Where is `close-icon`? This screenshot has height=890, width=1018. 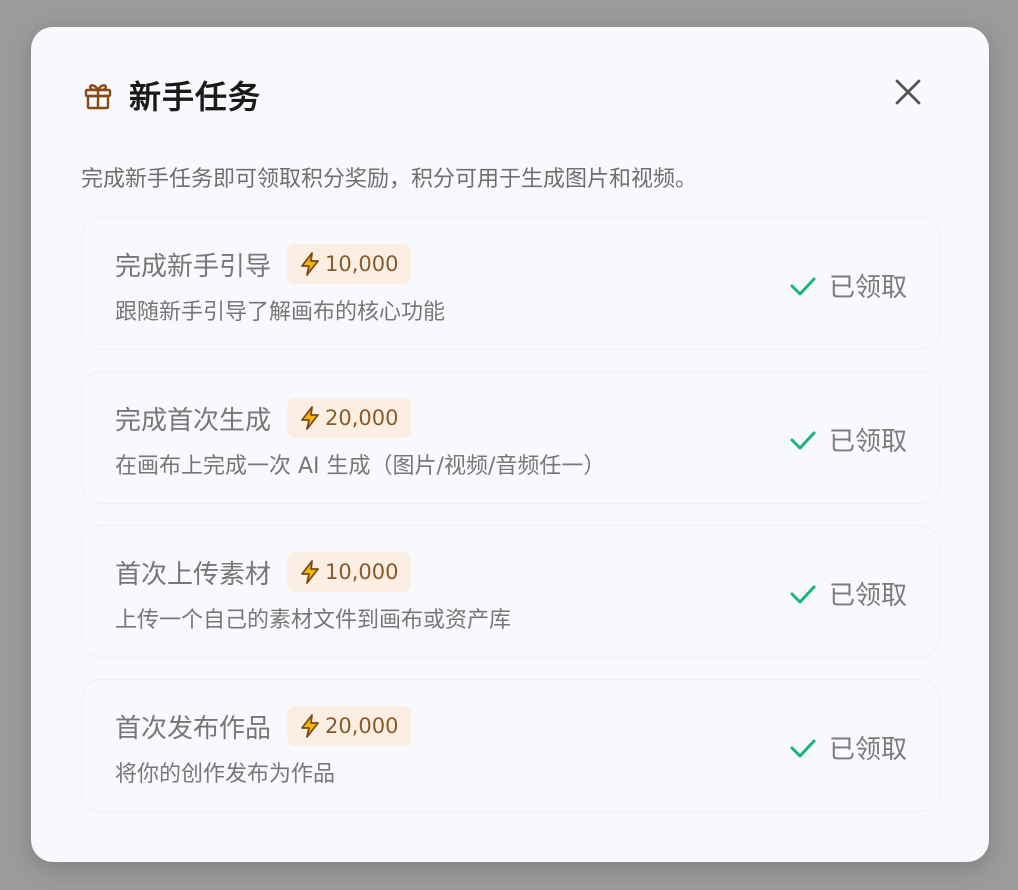
close-icon is located at coordinates (908, 94).